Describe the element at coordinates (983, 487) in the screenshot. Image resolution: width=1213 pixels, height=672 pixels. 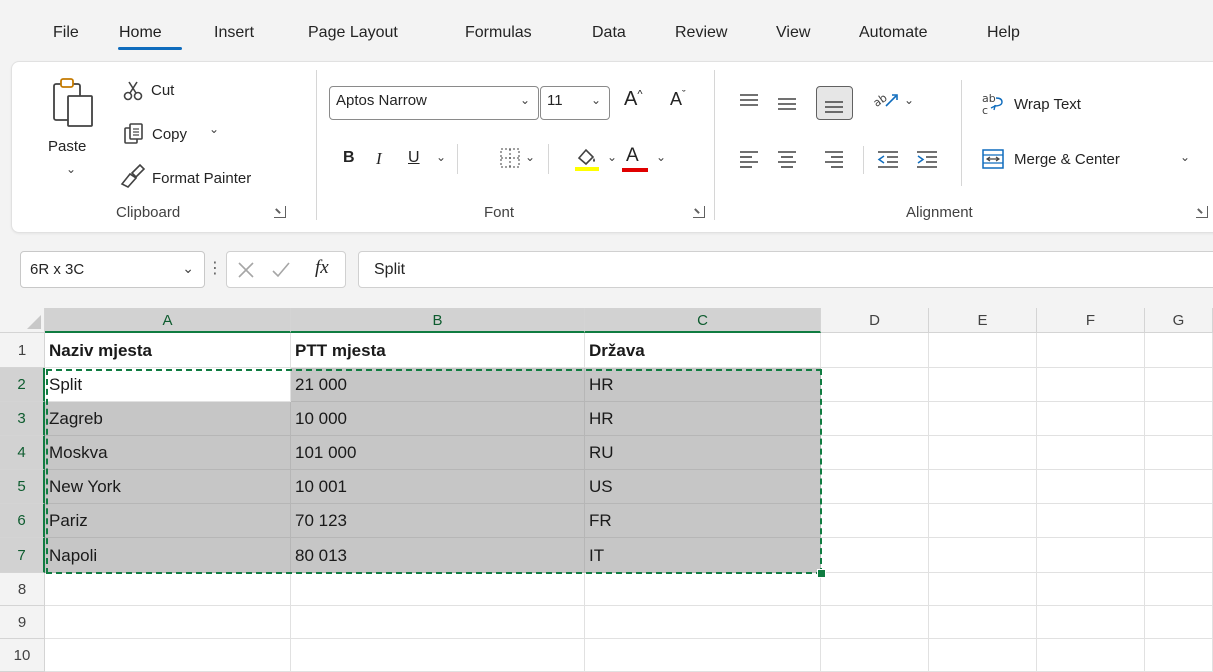
I see `cell-e5` at that location.